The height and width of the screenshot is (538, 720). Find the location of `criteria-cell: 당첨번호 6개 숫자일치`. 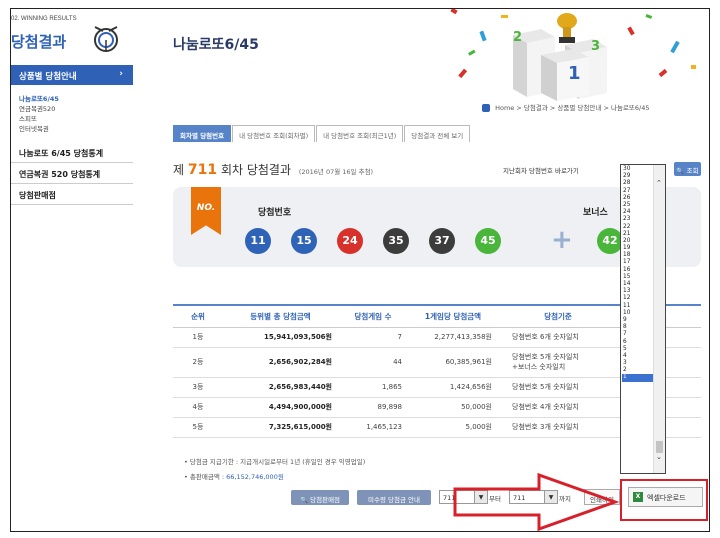

criteria-cell: 당첨번호 6개 숫자일치 is located at coordinates (558, 337).